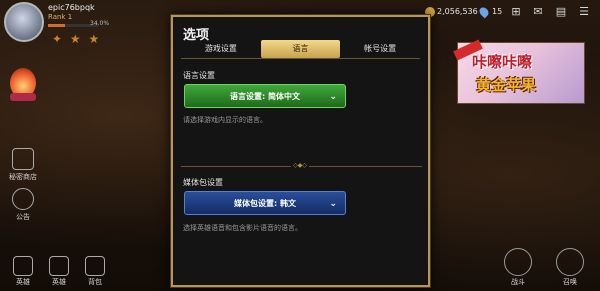 Image resolution: width=600 pixels, height=291 pixels. I want to click on nav-hero-2: 英雄, so click(59, 271).